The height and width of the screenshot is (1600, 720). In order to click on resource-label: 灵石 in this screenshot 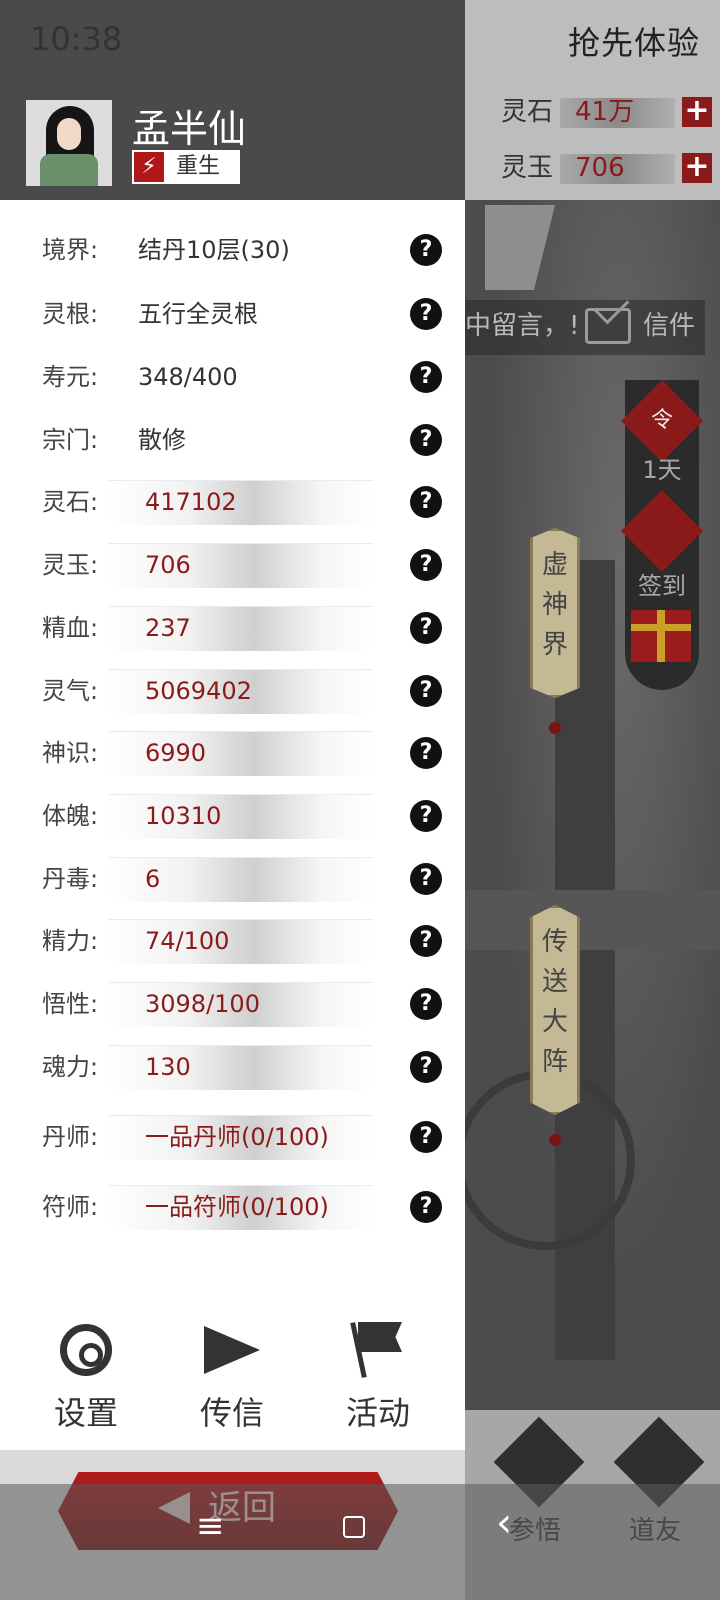, I will do `click(527, 112)`.